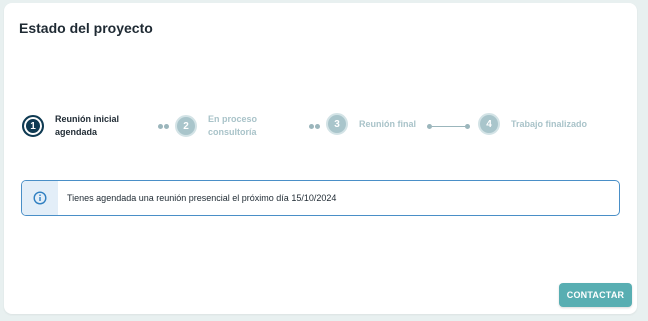  I want to click on step-3-label-line1: Reunión final, so click(387, 123).